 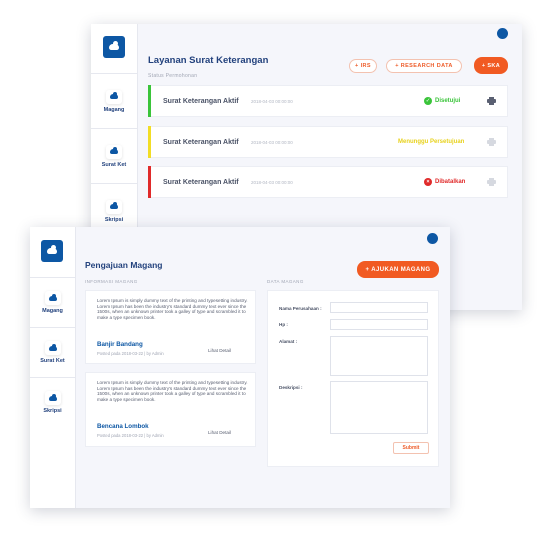 I want to click on status-label: Dibatalkan, so click(x=450, y=182).